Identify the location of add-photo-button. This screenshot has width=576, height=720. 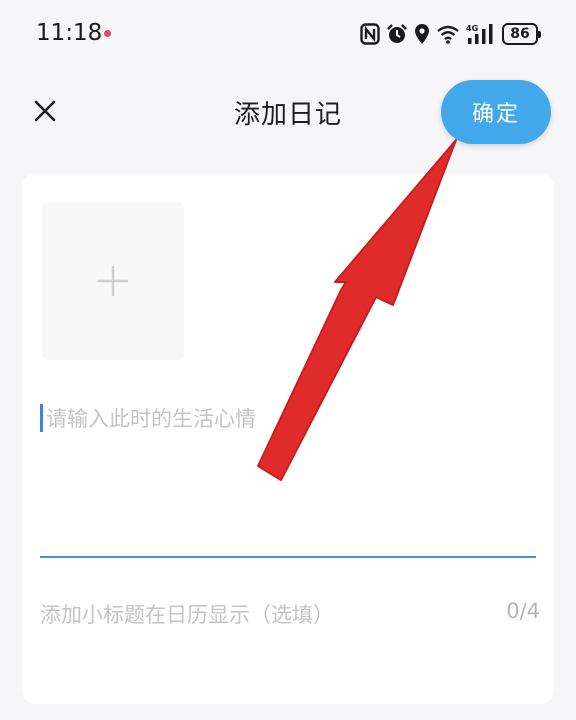
(113, 281).